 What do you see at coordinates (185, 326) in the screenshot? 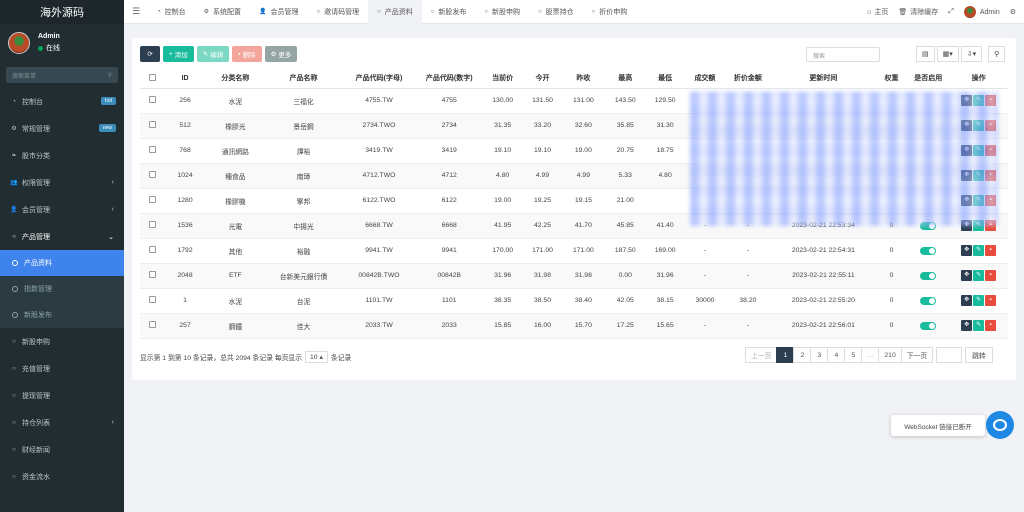
I see `table-cell: 257` at bounding box center [185, 326].